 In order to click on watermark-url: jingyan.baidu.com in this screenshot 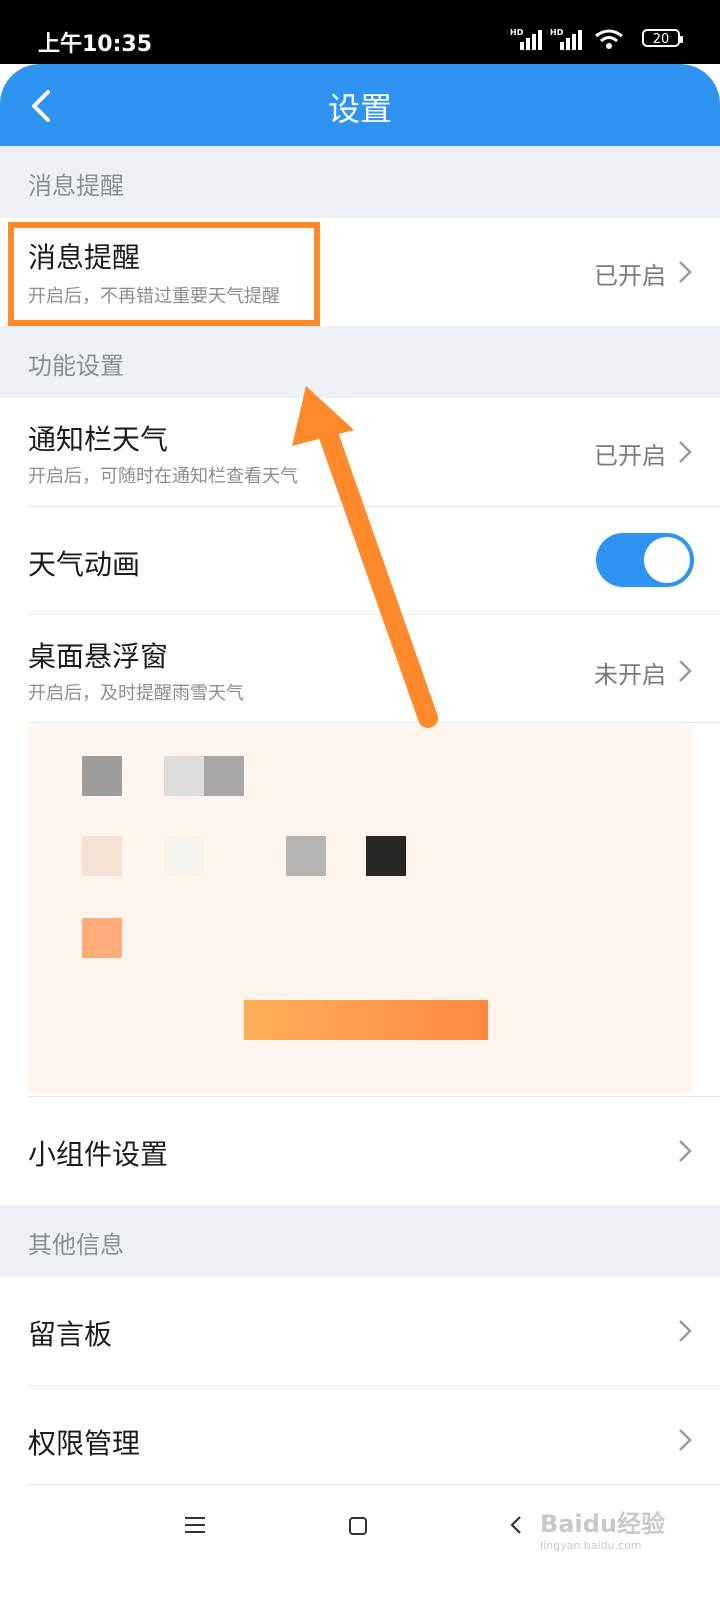, I will do `click(591, 1545)`.